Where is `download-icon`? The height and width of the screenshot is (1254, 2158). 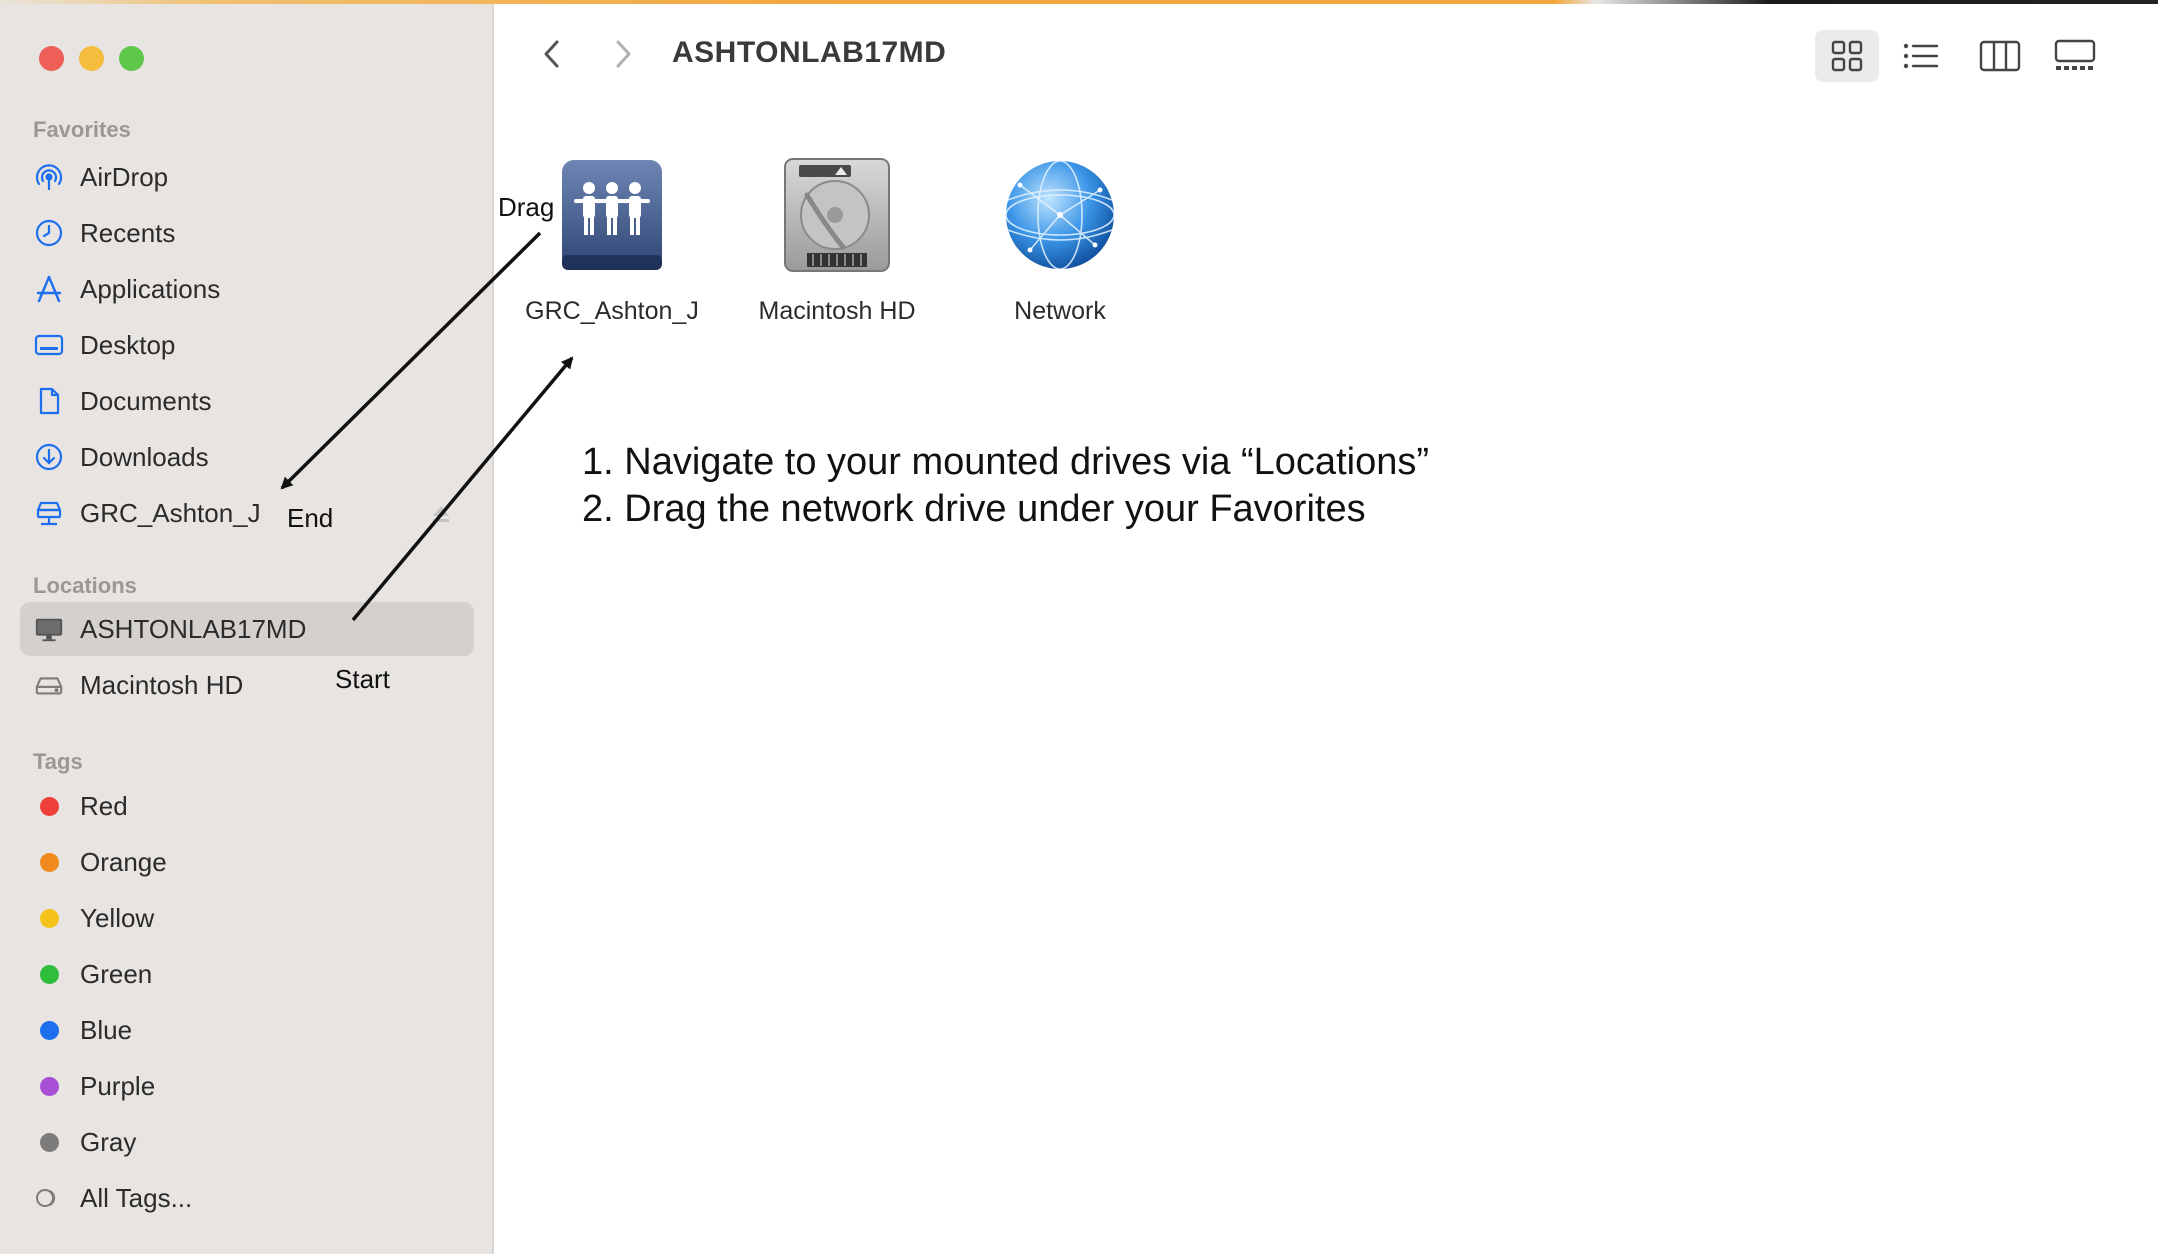
download-icon is located at coordinates (49, 457).